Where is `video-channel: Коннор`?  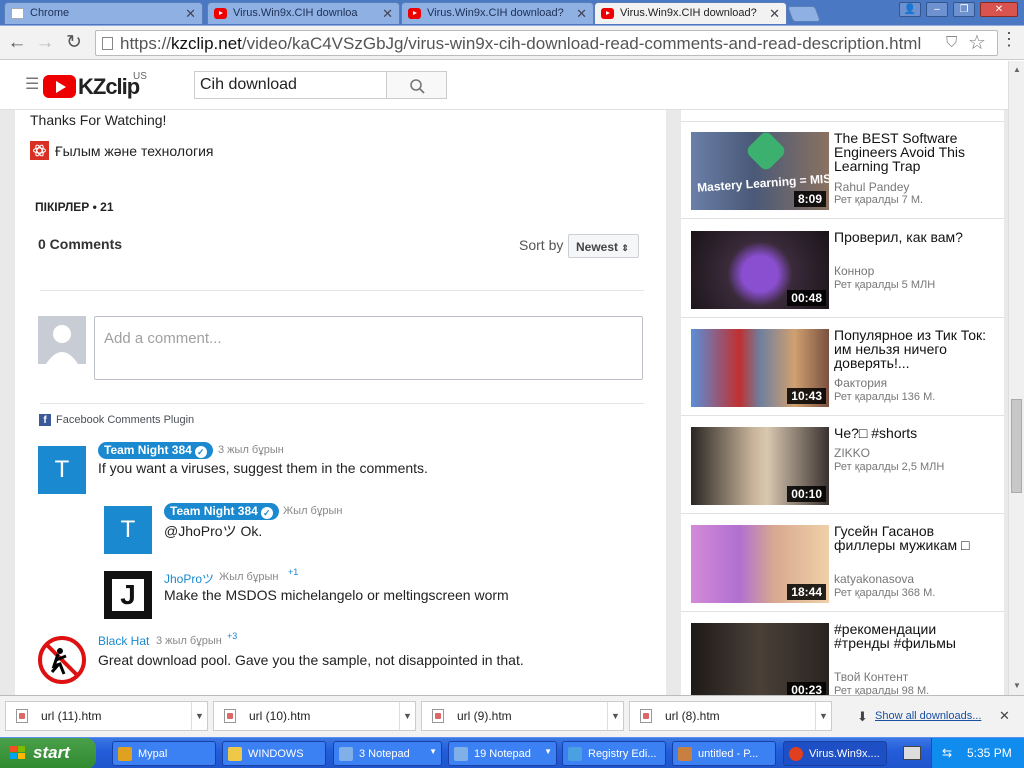 video-channel: Коннор is located at coordinates (854, 271).